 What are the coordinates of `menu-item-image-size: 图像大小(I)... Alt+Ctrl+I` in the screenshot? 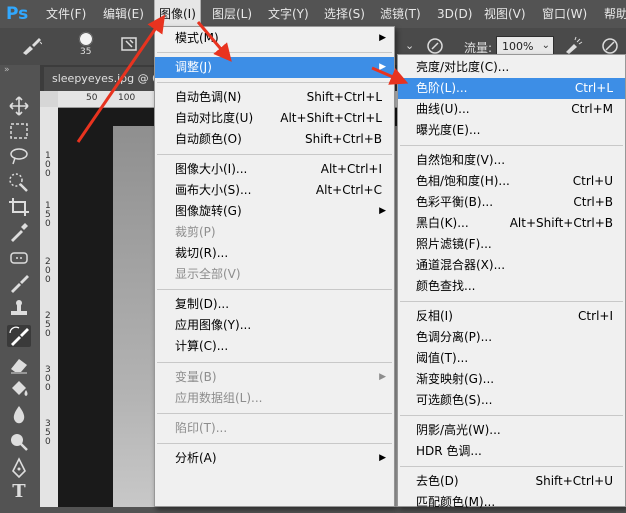 It's located at (274, 169).